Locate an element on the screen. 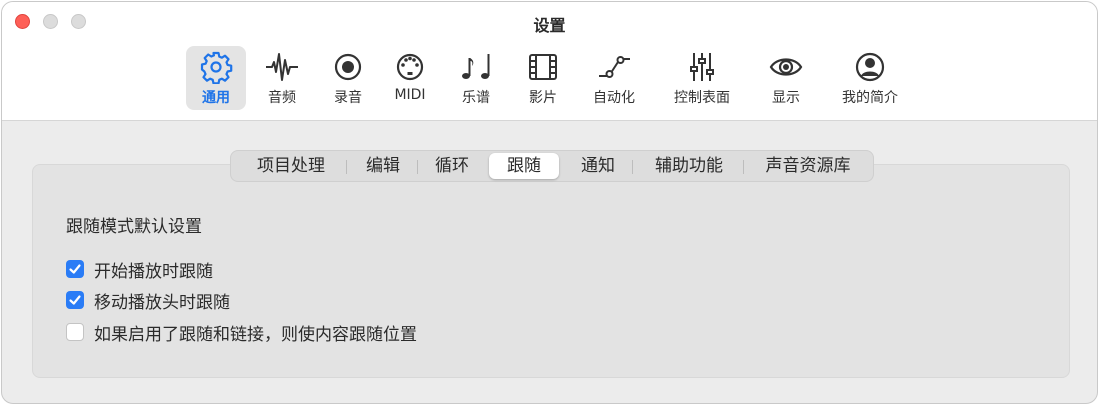 The width and height of the screenshot is (1101, 407). toolbar-item-audio: 音频 is located at coordinates (282, 78).